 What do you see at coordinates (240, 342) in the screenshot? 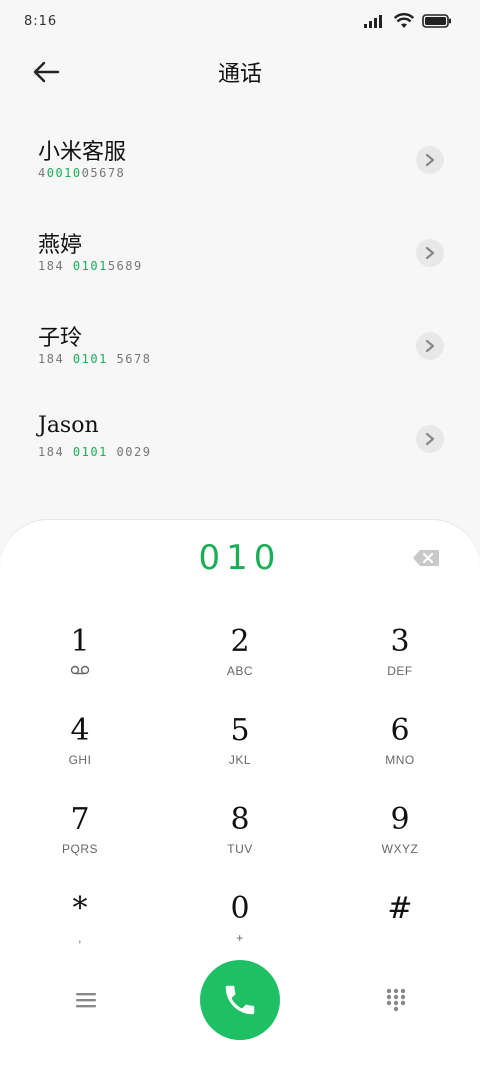
I see `contact-item: 子玲 184 0101 5678` at bounding box center [240, 342].